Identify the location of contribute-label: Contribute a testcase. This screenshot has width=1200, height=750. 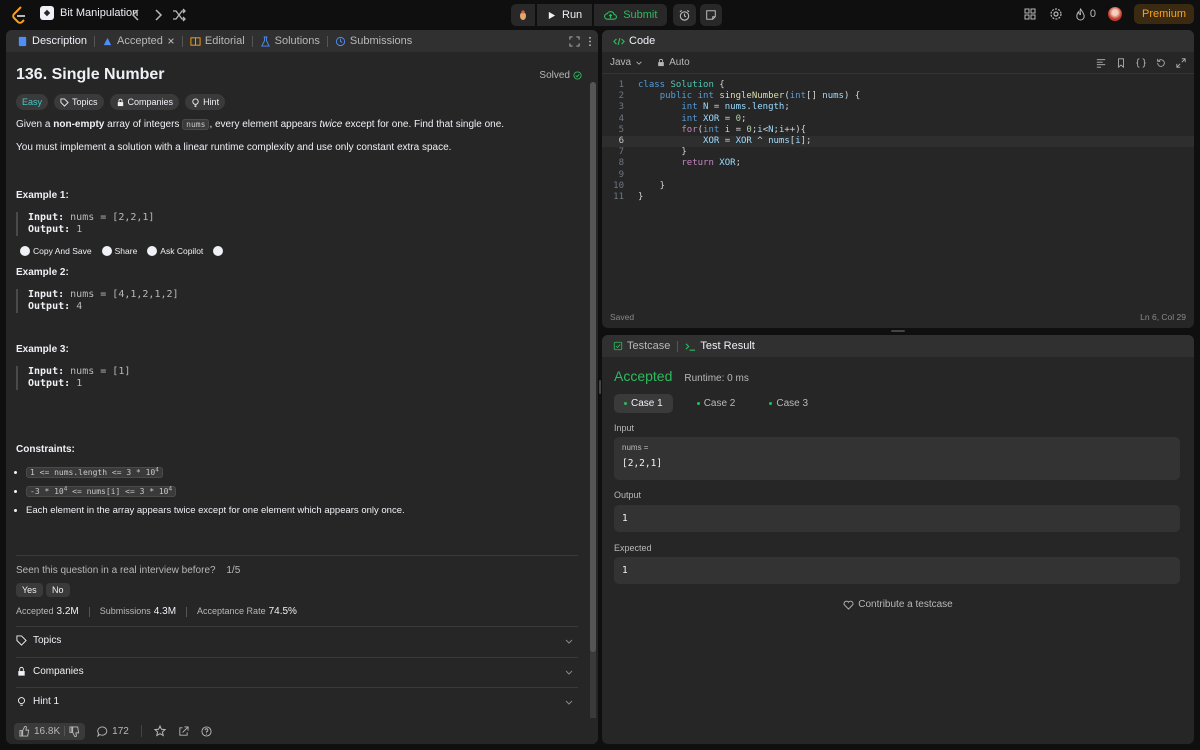
(905, 604).